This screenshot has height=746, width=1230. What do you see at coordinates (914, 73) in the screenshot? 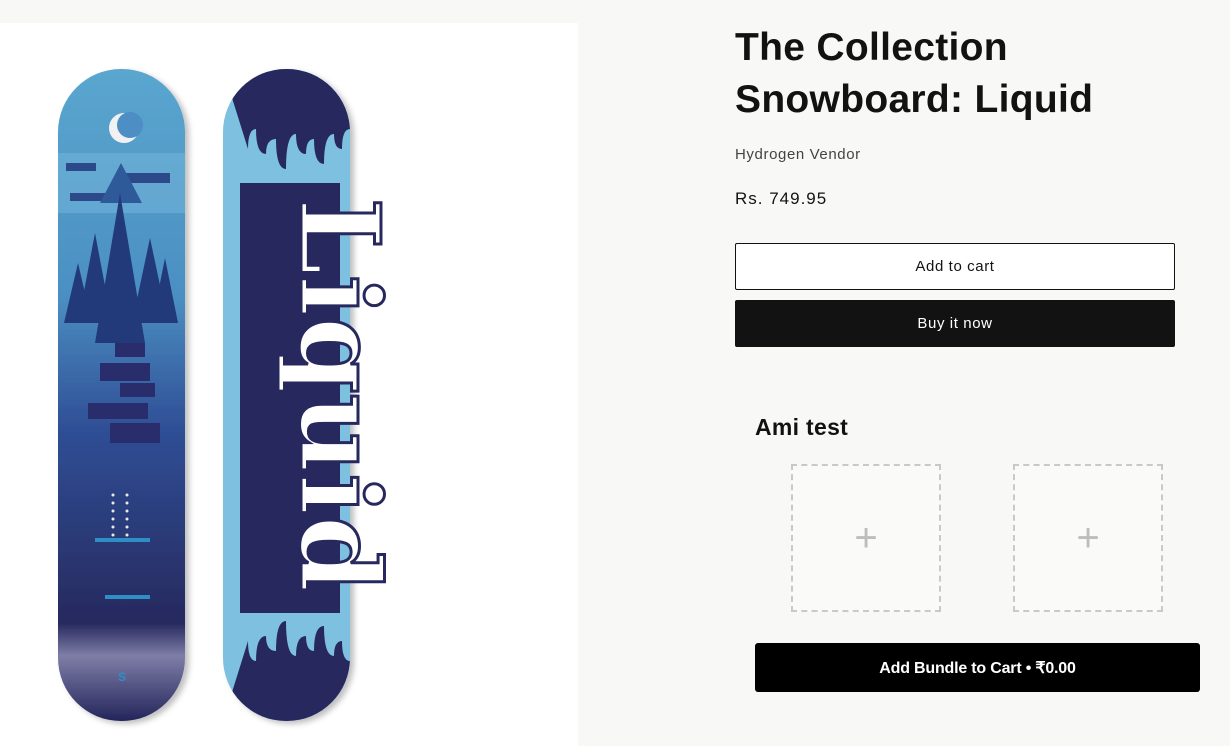
I see `product-title: The Collection Snowboard: Liquid` at bounding box center [914, 73].